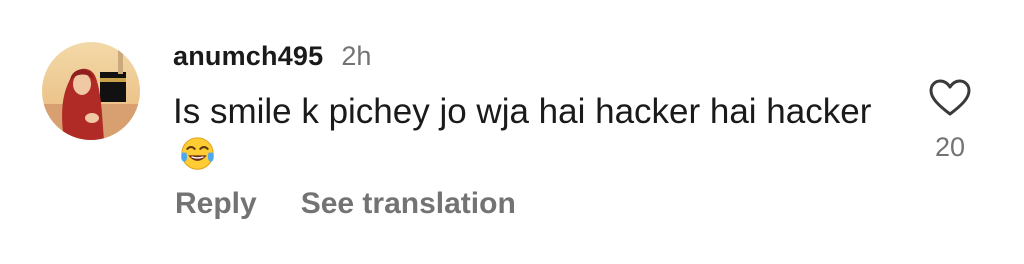 The width and height of the screenshot is (1024, 264). Describe the element at coordinates (950, 98) in the screenshot. I see `heart-outline-icon` at that location.